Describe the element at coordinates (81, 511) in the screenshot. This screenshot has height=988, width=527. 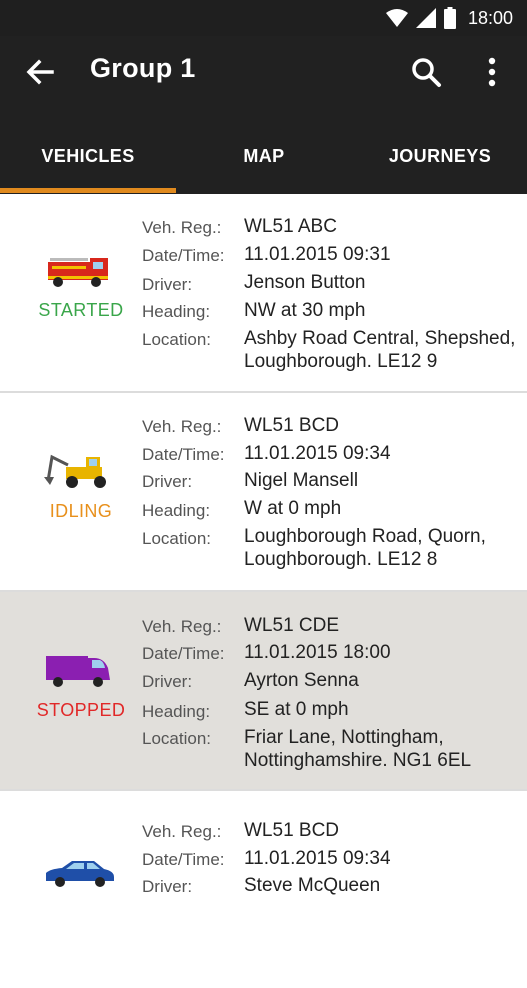
I see `status-idling: IDLING` at that location.